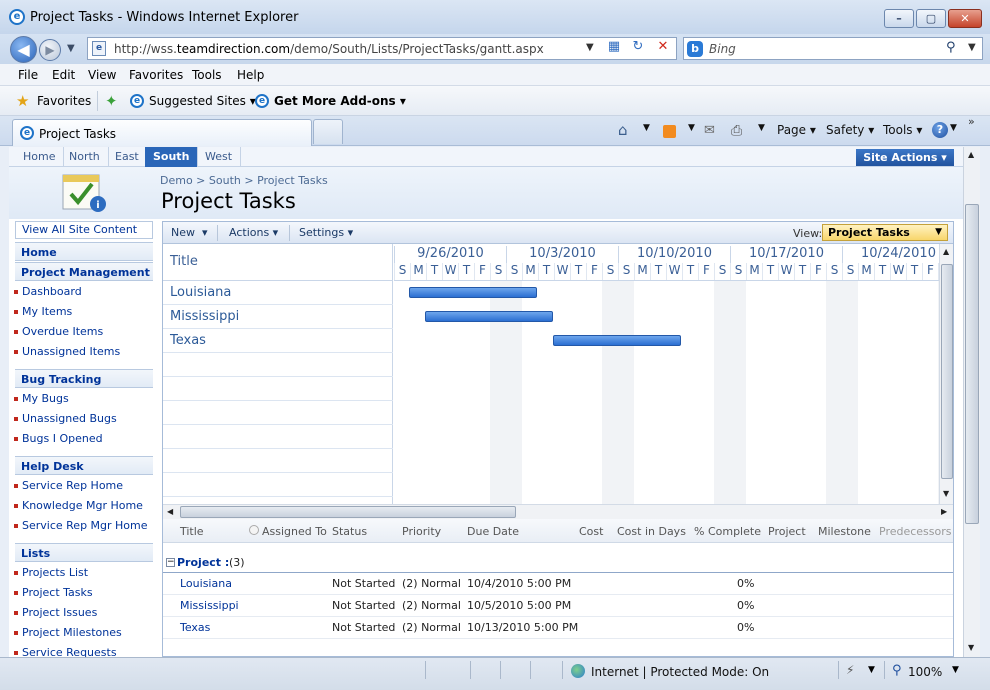 The height and width of the screenshot is (690, 990). Describe the element at coordinates (972, 47) in the screenshot. I see `search-provider-dropdown: ▼` at that location.